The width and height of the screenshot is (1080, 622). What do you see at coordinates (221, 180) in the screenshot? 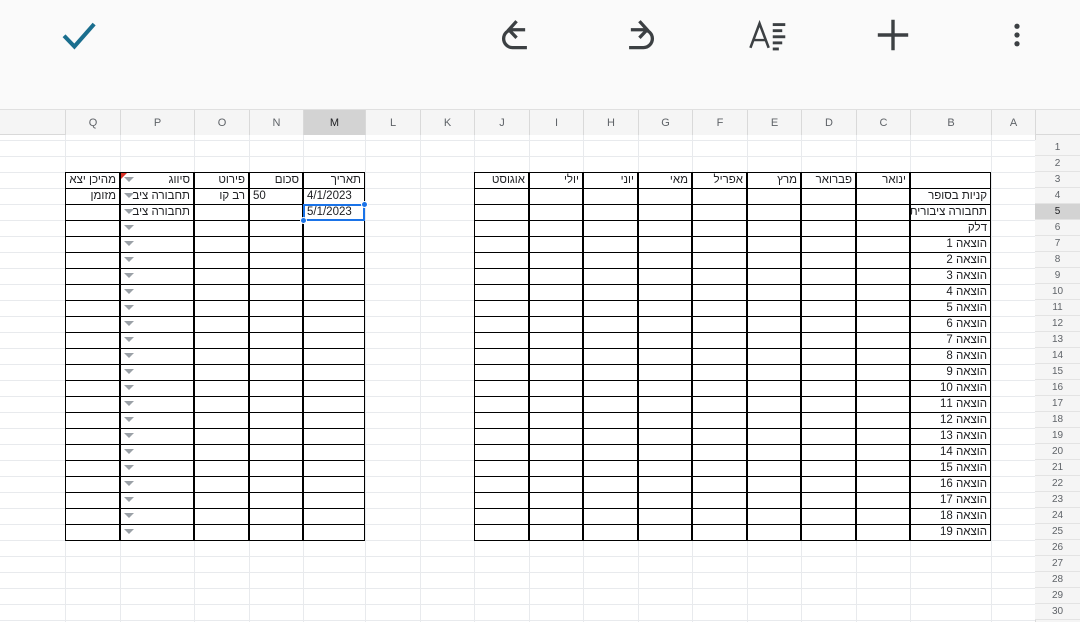
I see `transactions-header-details: פירוט` at bounding box center [221, 180].